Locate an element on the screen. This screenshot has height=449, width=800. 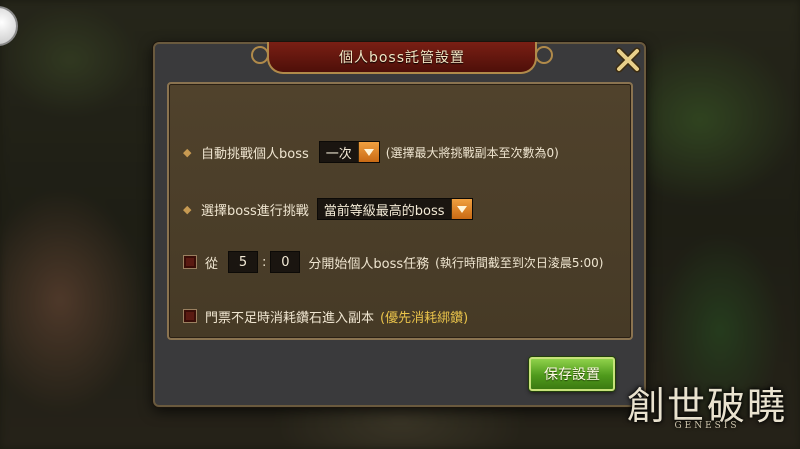
use-diamonds-highlight: (優先消耗綁鑽) is located at coordinates (424, 318).